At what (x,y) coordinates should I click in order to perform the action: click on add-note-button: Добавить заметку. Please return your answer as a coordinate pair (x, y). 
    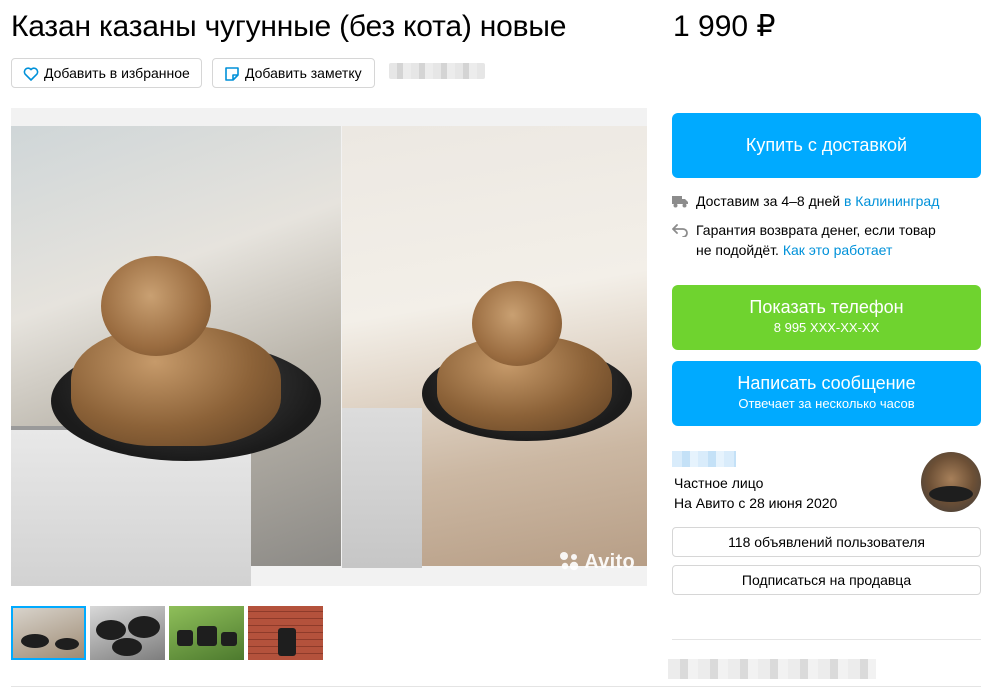
    Looking at the image, I should click on (293, 73).